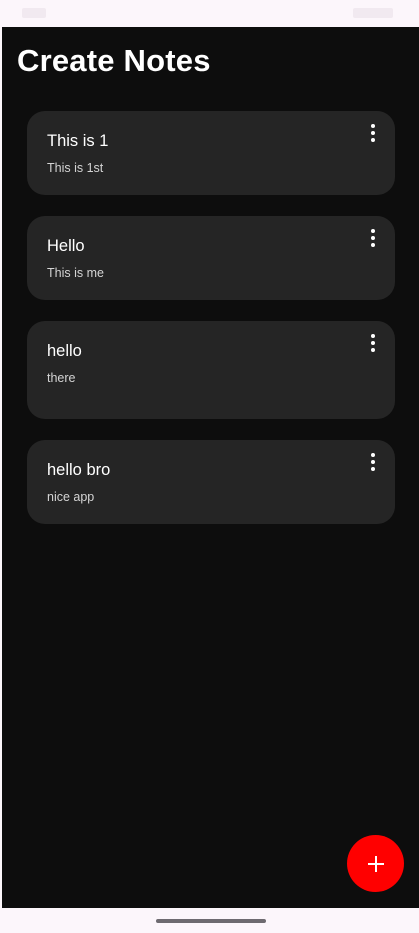  I want to click on plus-icon, so click(375, 863).